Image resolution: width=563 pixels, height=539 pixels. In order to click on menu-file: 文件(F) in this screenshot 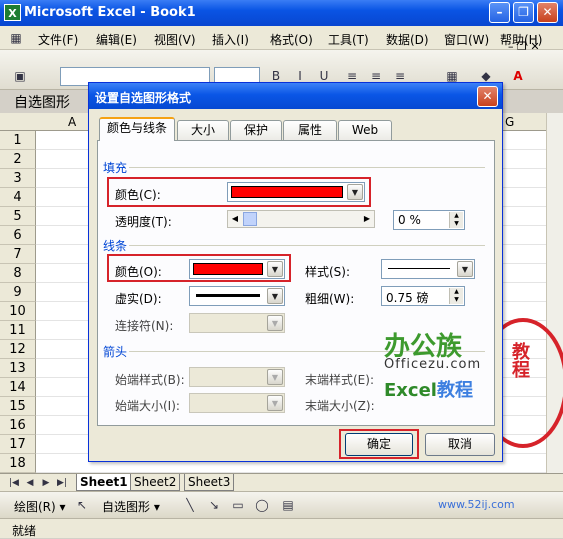, I will do `click(58, 39)`.